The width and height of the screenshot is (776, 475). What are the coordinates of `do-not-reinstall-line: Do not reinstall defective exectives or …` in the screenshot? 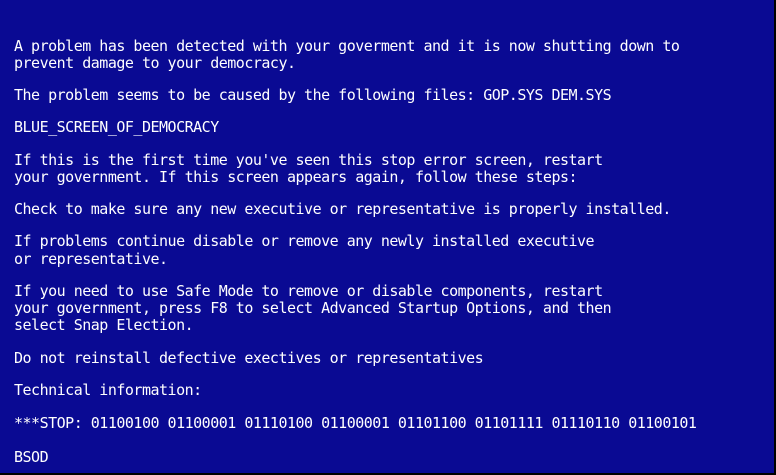 It's located at (249, 358).